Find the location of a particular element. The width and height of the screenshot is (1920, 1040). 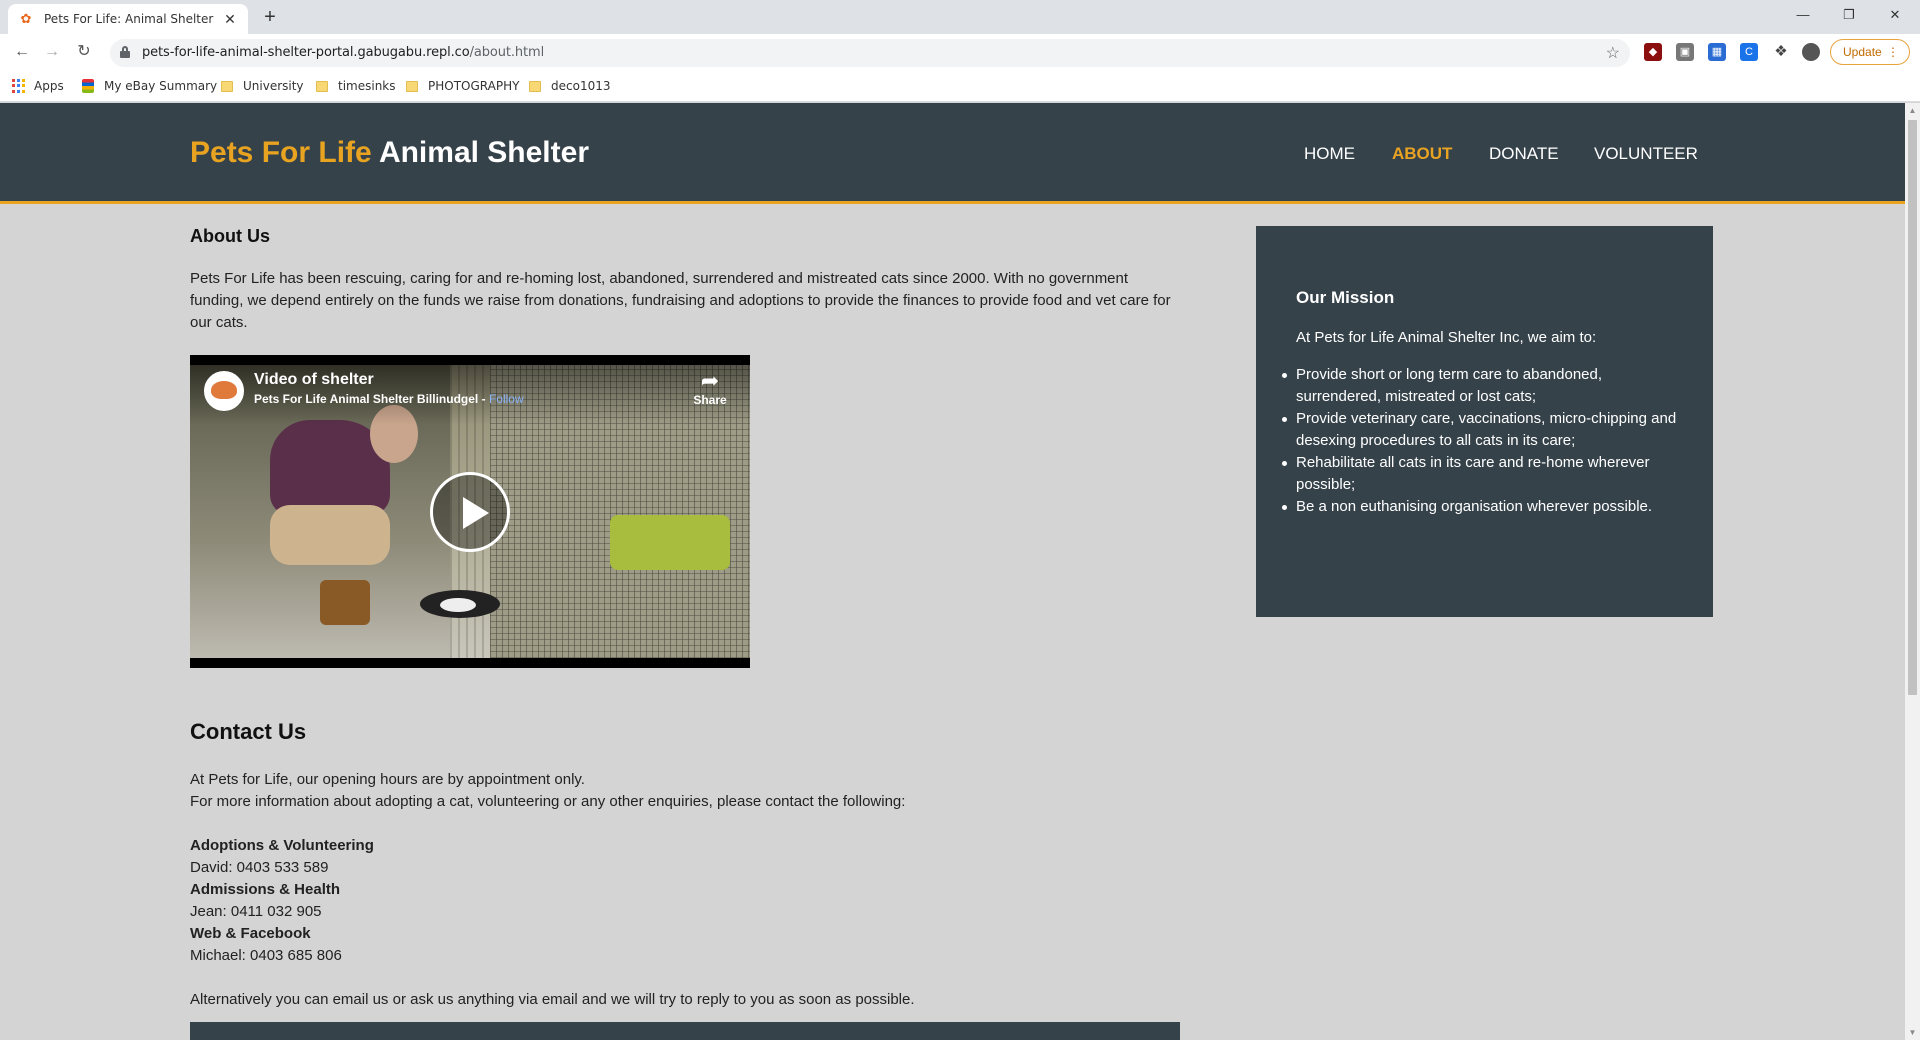

back-button: ← is located at coordinates (22, 52).